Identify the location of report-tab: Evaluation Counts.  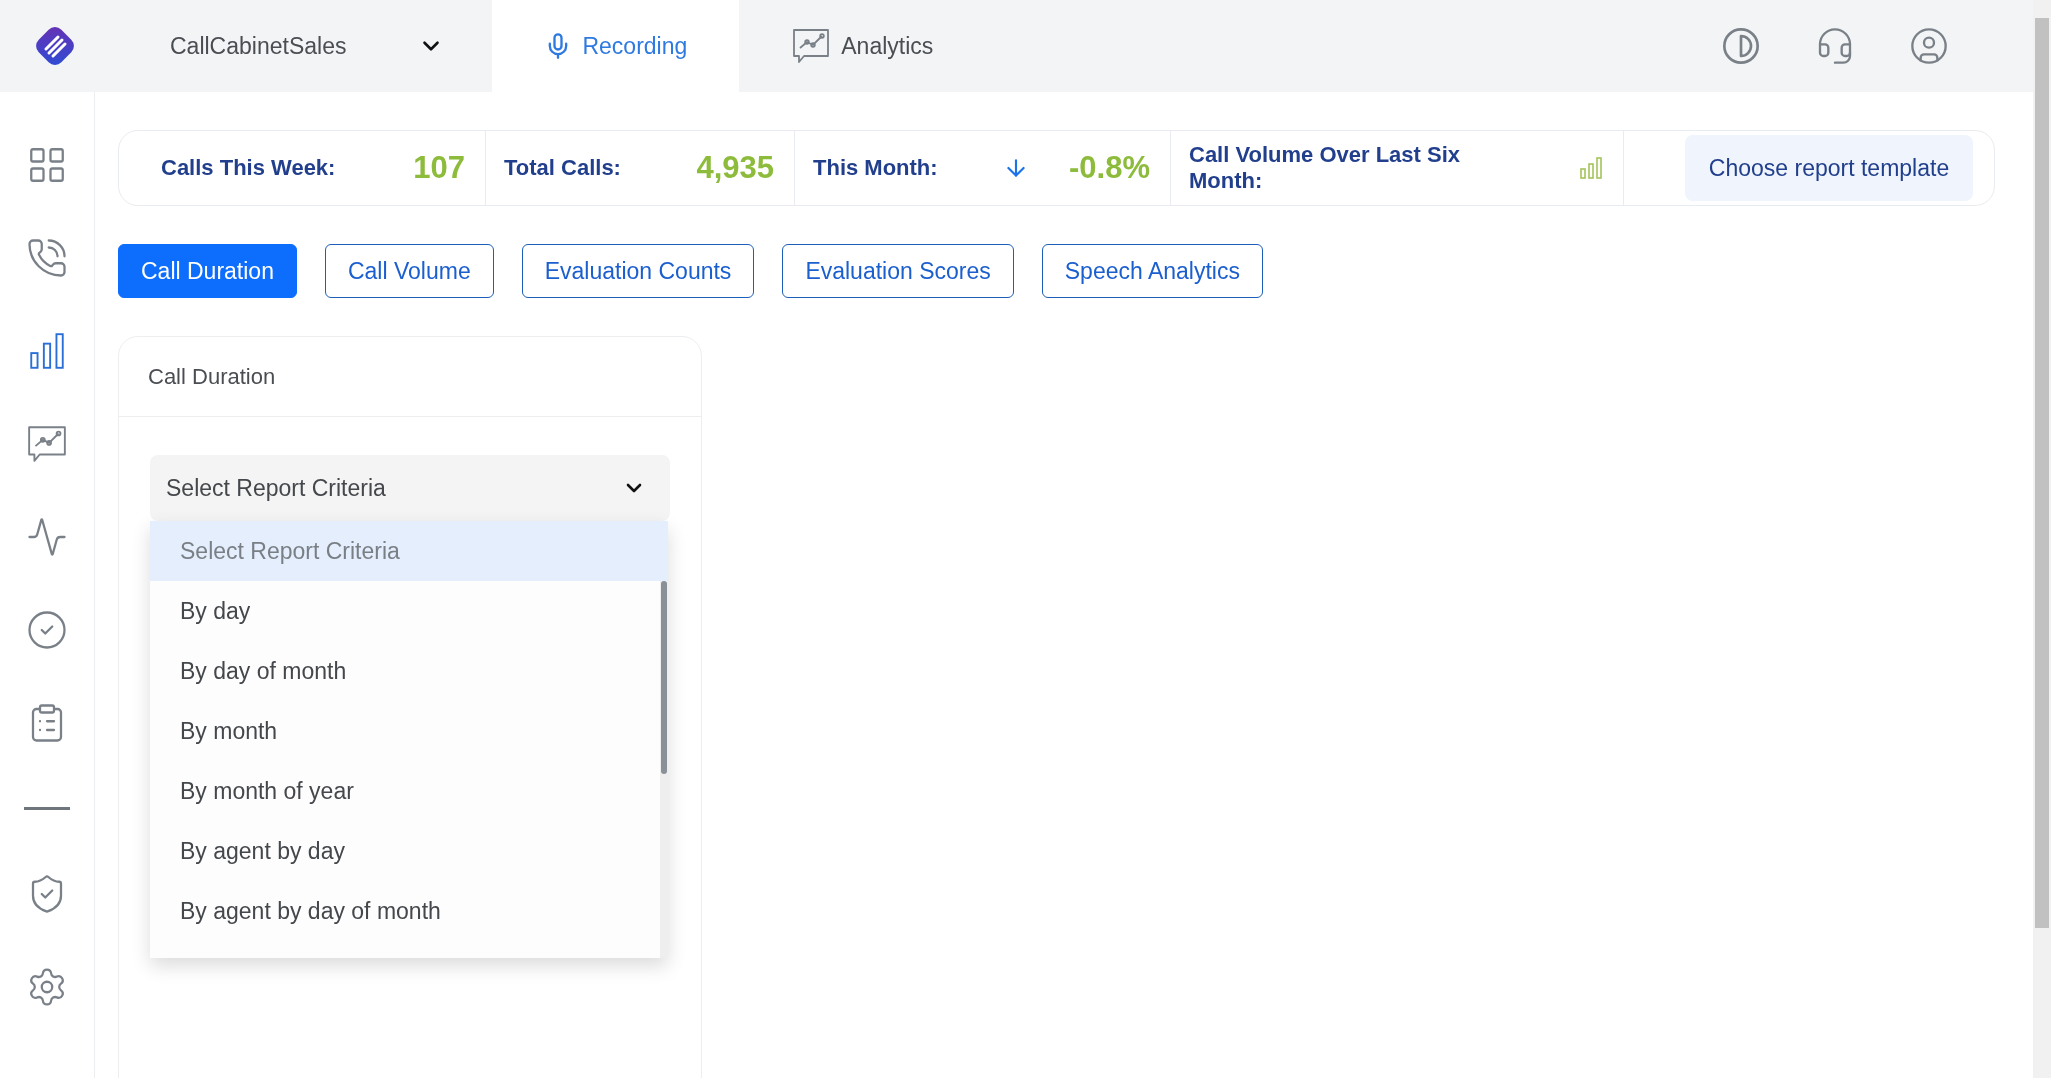
(638, 271).